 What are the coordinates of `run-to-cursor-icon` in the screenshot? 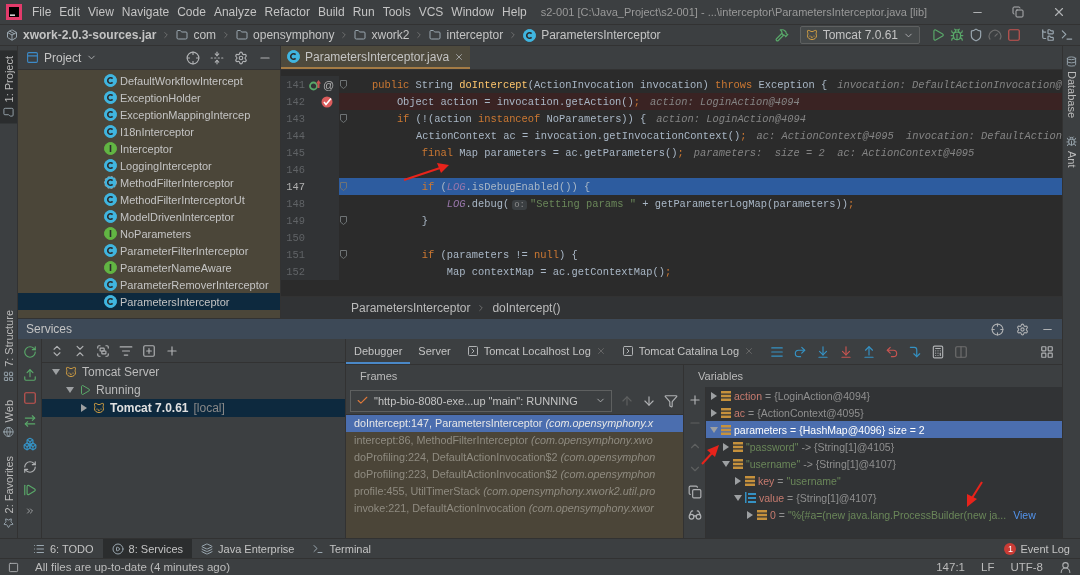 It's located at (915, 351).